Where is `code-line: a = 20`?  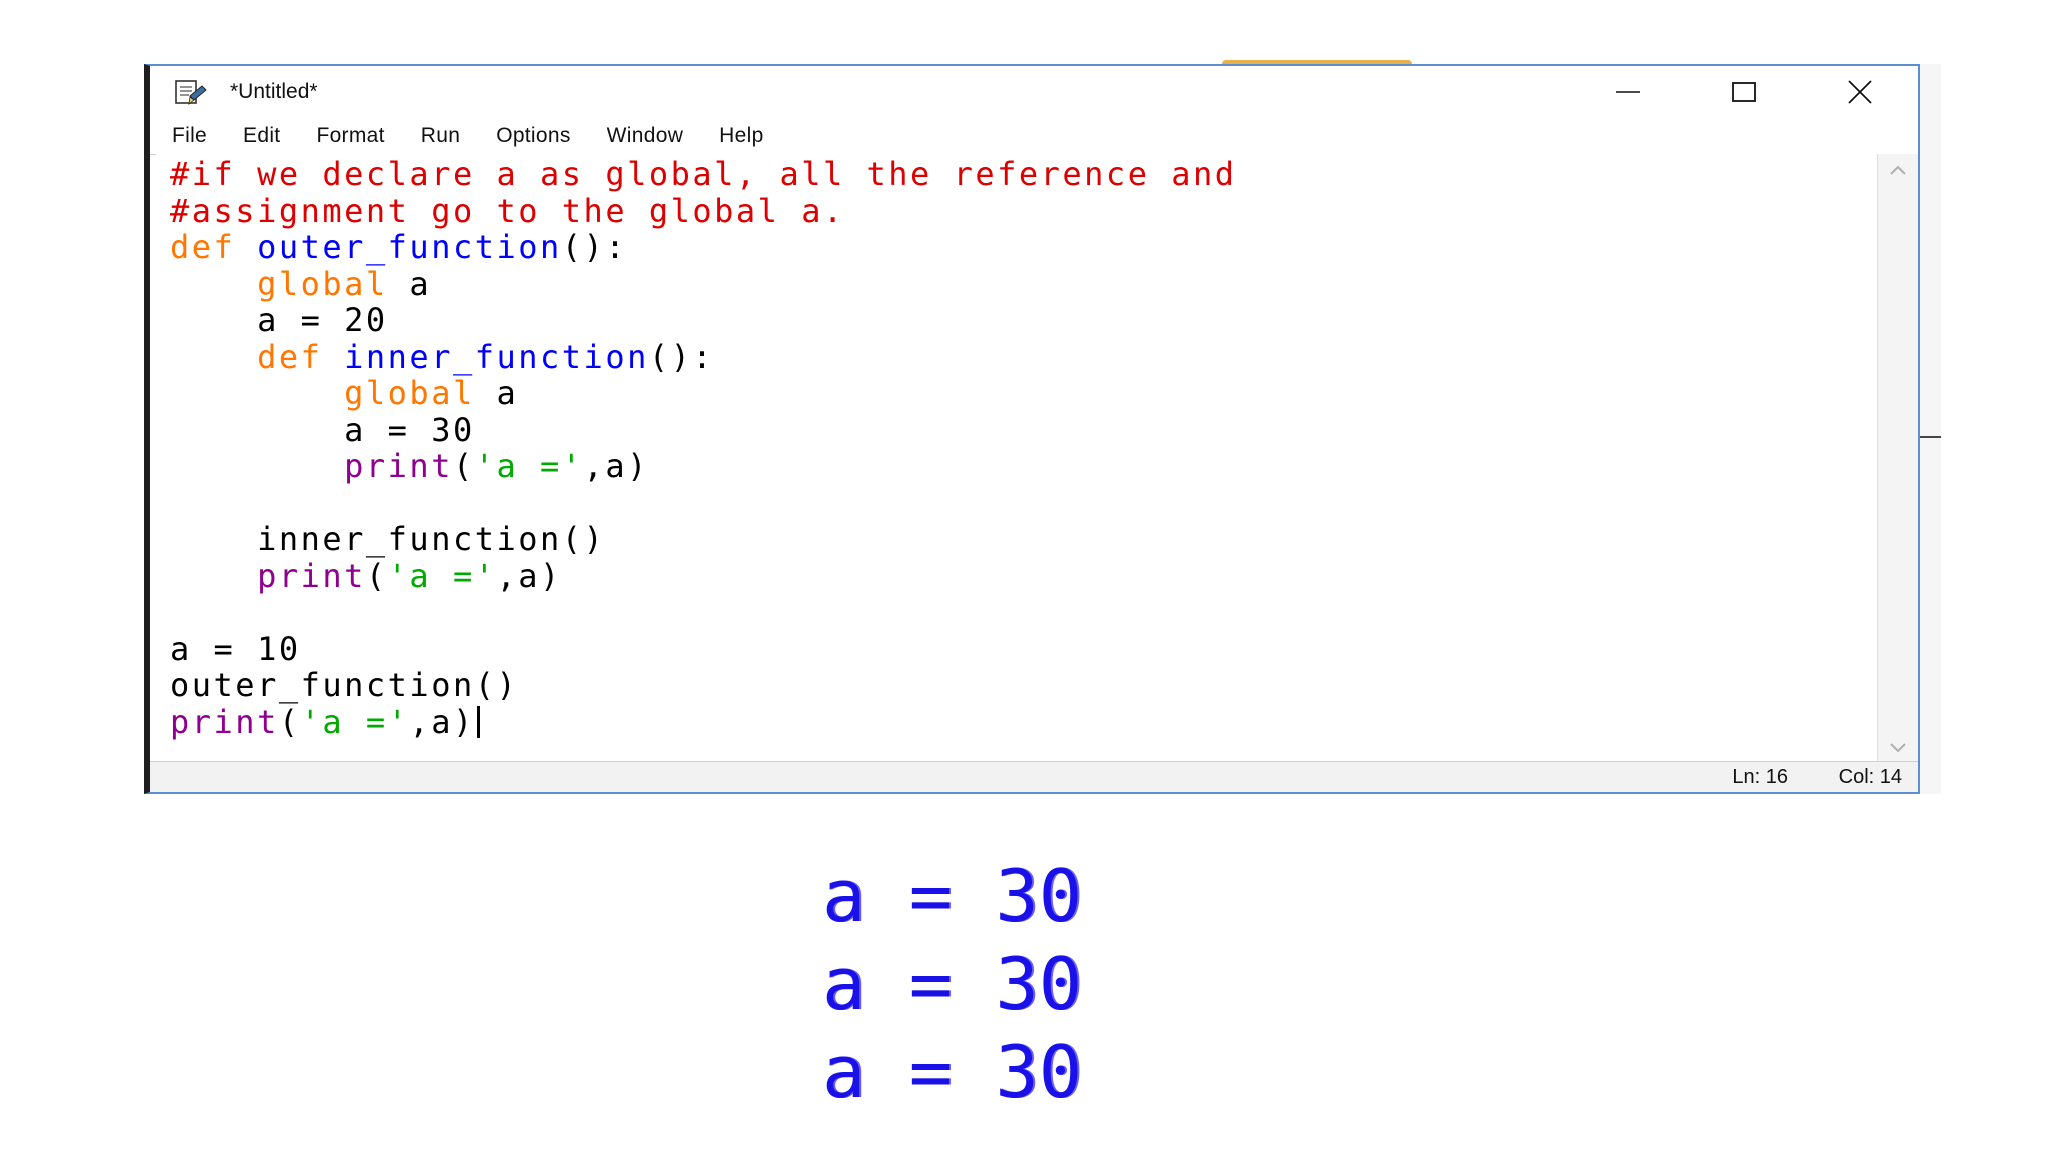
code-line: a = 20 is located at coordinates (703, 320).